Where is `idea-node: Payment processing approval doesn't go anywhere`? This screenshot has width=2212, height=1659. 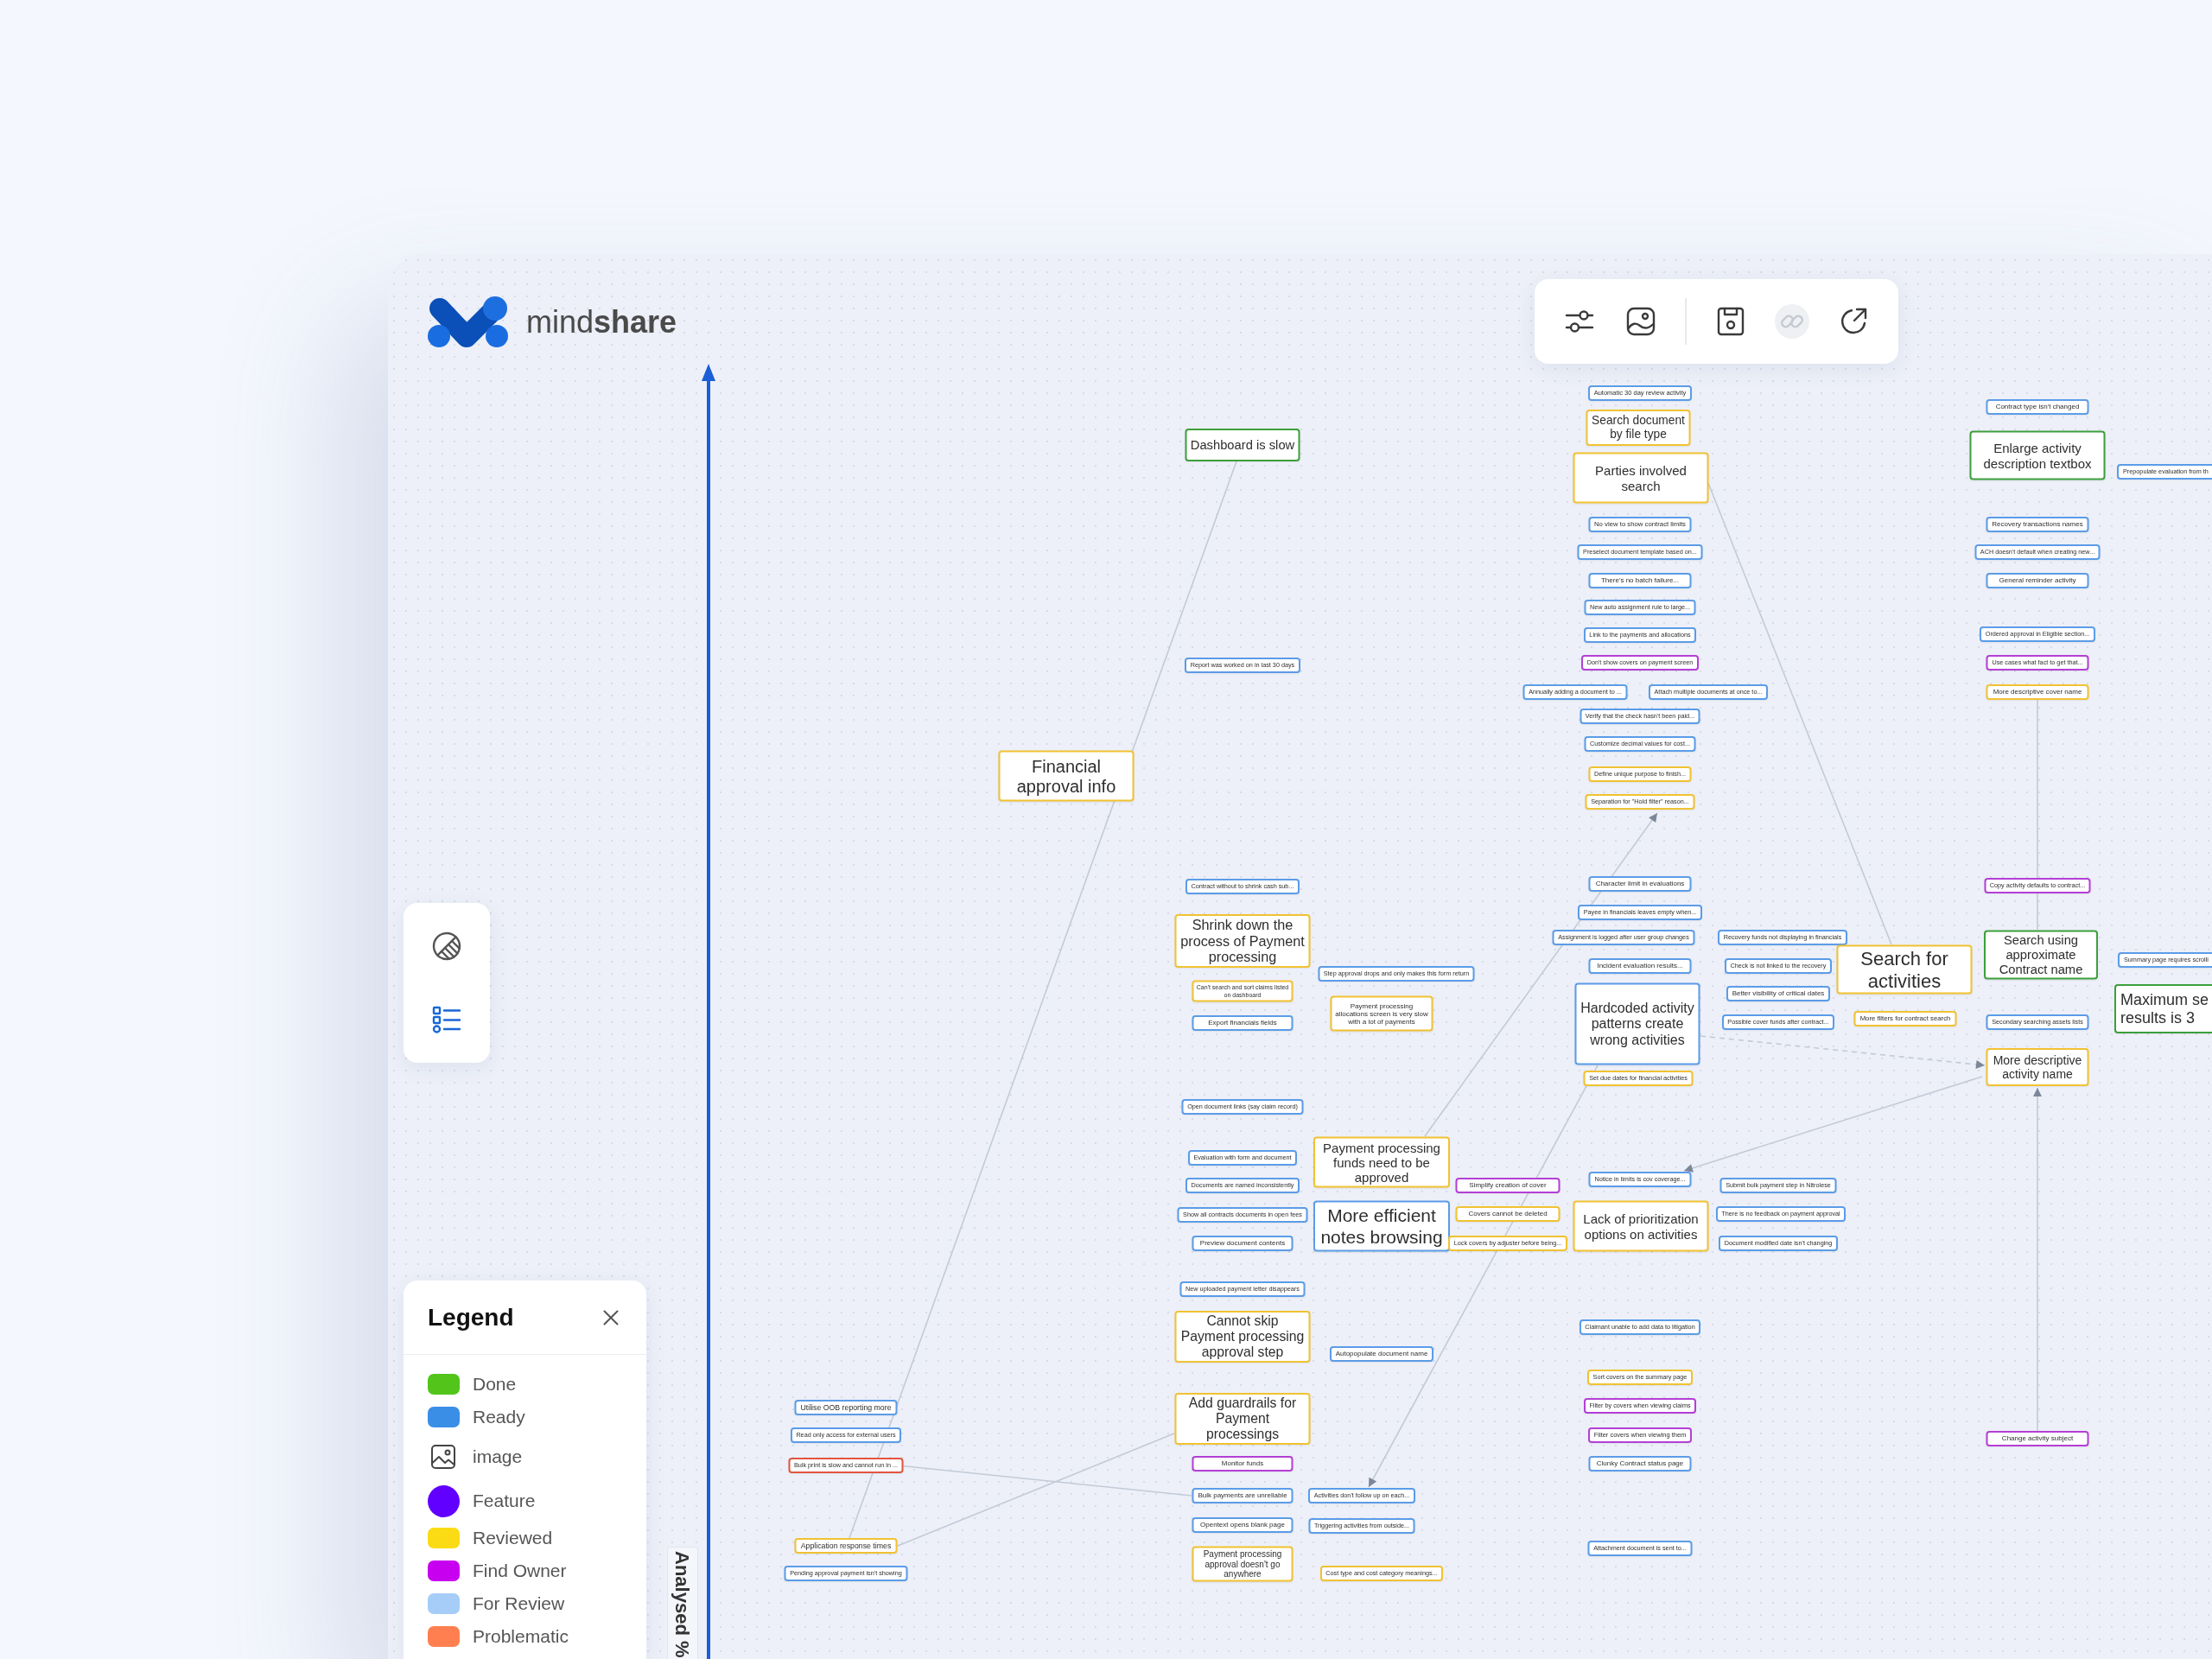 idea-node: Payment processing approval doesn't go anywhere is located at coordinates (1243, 1564).